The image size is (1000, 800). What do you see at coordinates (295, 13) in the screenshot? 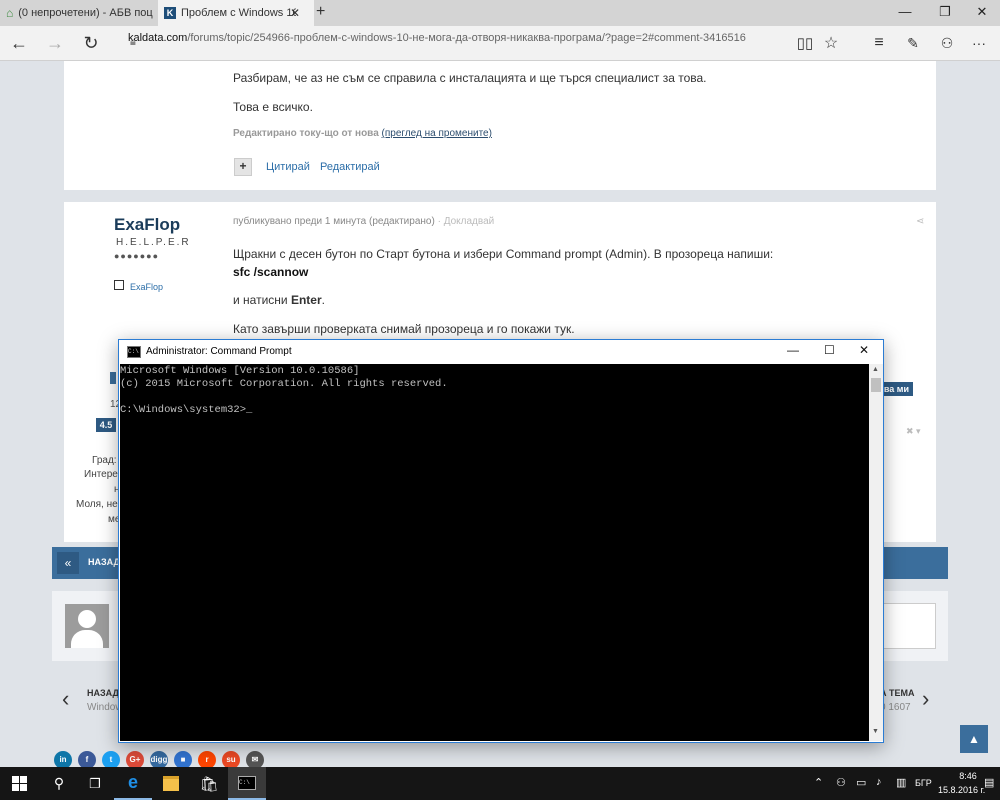
I see `close-tab-icon: ✕` at bounding box center [295, 13].